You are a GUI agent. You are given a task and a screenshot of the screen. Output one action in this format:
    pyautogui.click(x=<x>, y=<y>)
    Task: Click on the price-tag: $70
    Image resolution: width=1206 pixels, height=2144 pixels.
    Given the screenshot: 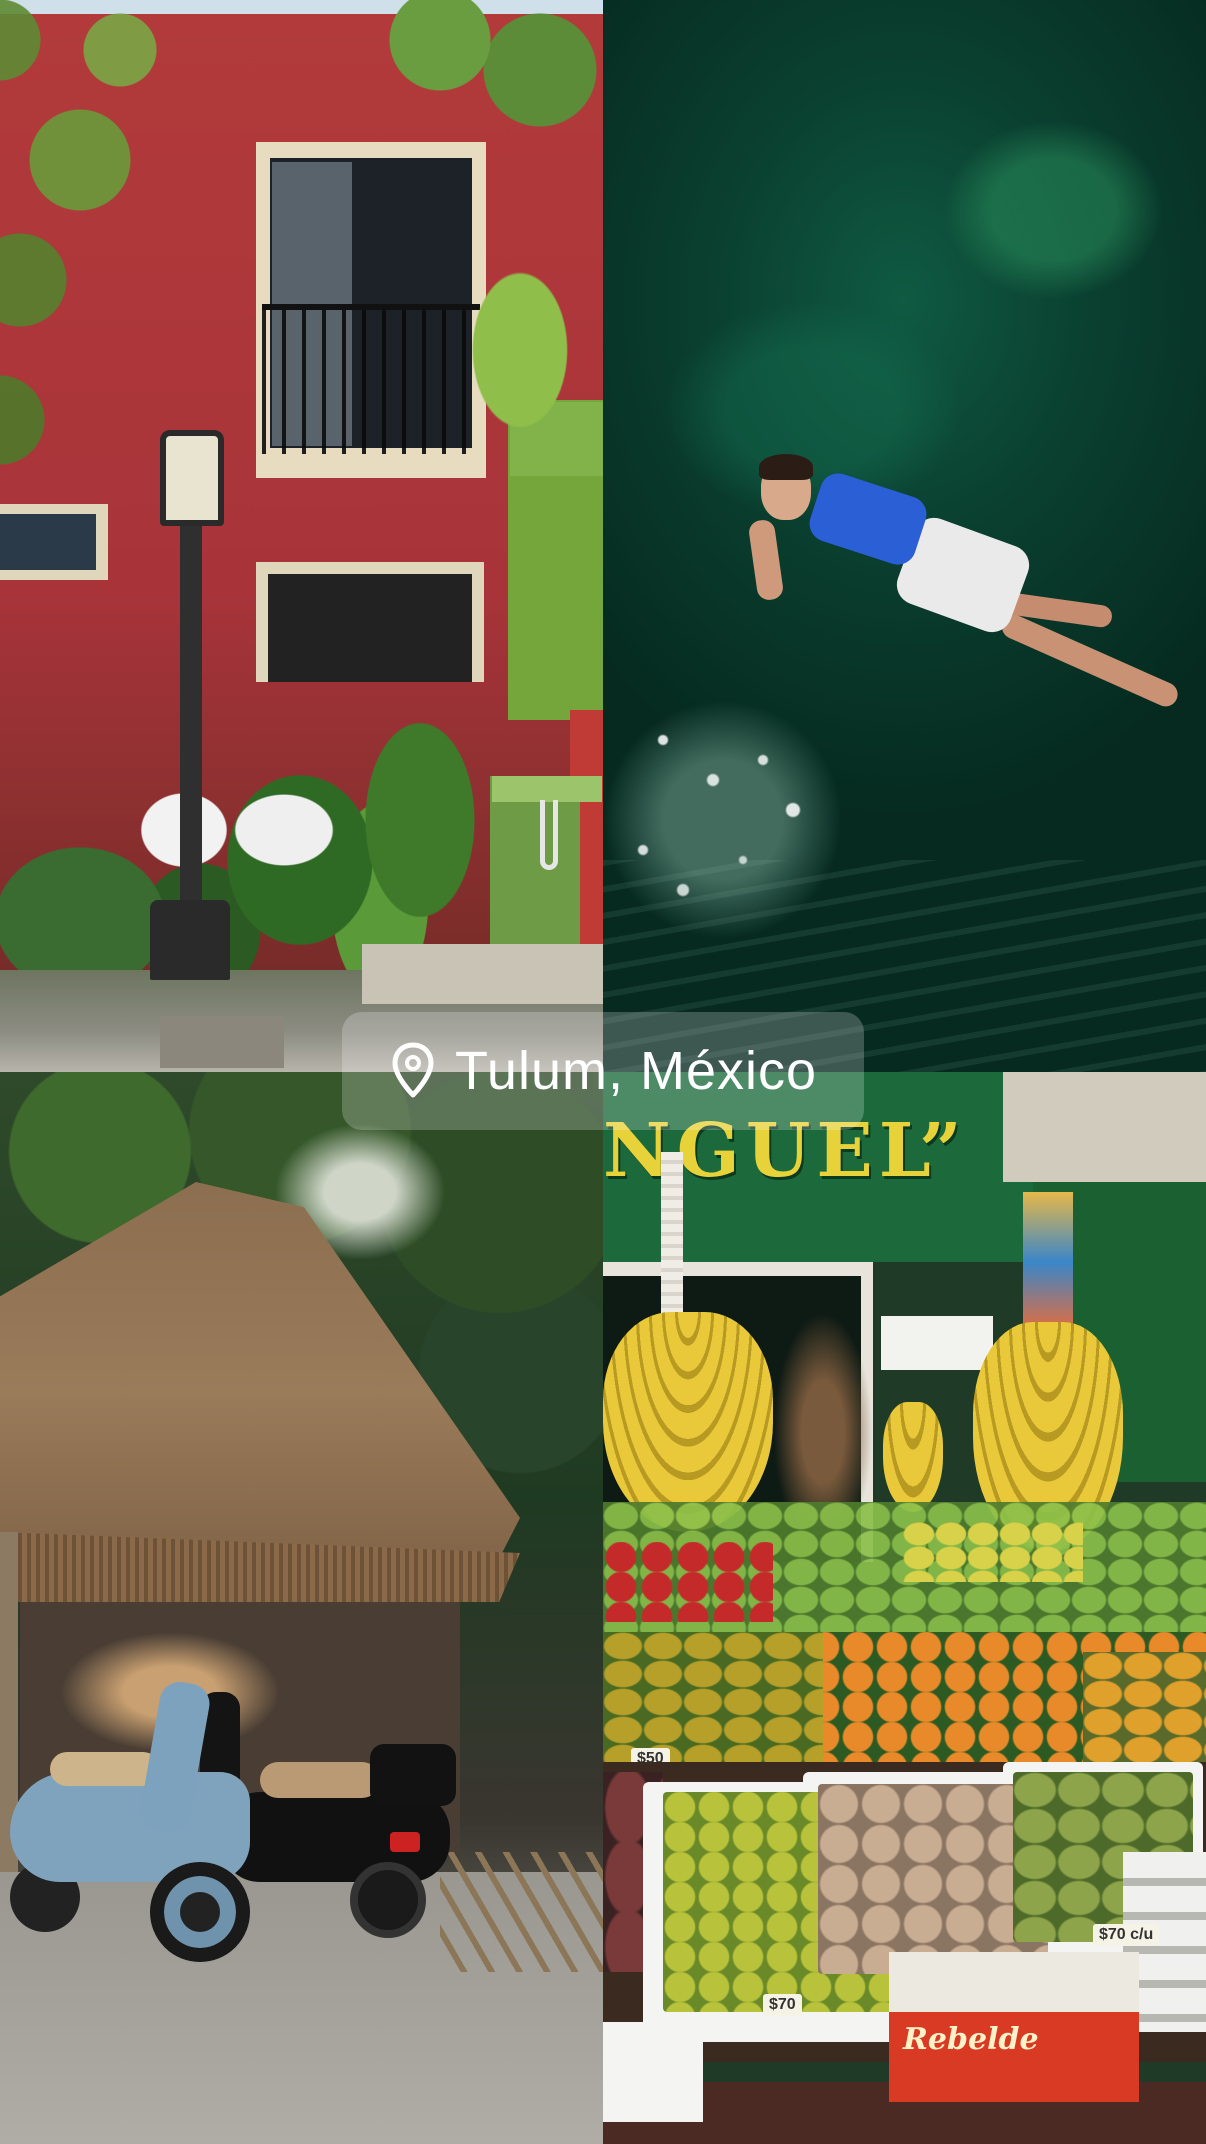 What is the action you would take?
    pyautogui.click(x=782, y=2005)
    